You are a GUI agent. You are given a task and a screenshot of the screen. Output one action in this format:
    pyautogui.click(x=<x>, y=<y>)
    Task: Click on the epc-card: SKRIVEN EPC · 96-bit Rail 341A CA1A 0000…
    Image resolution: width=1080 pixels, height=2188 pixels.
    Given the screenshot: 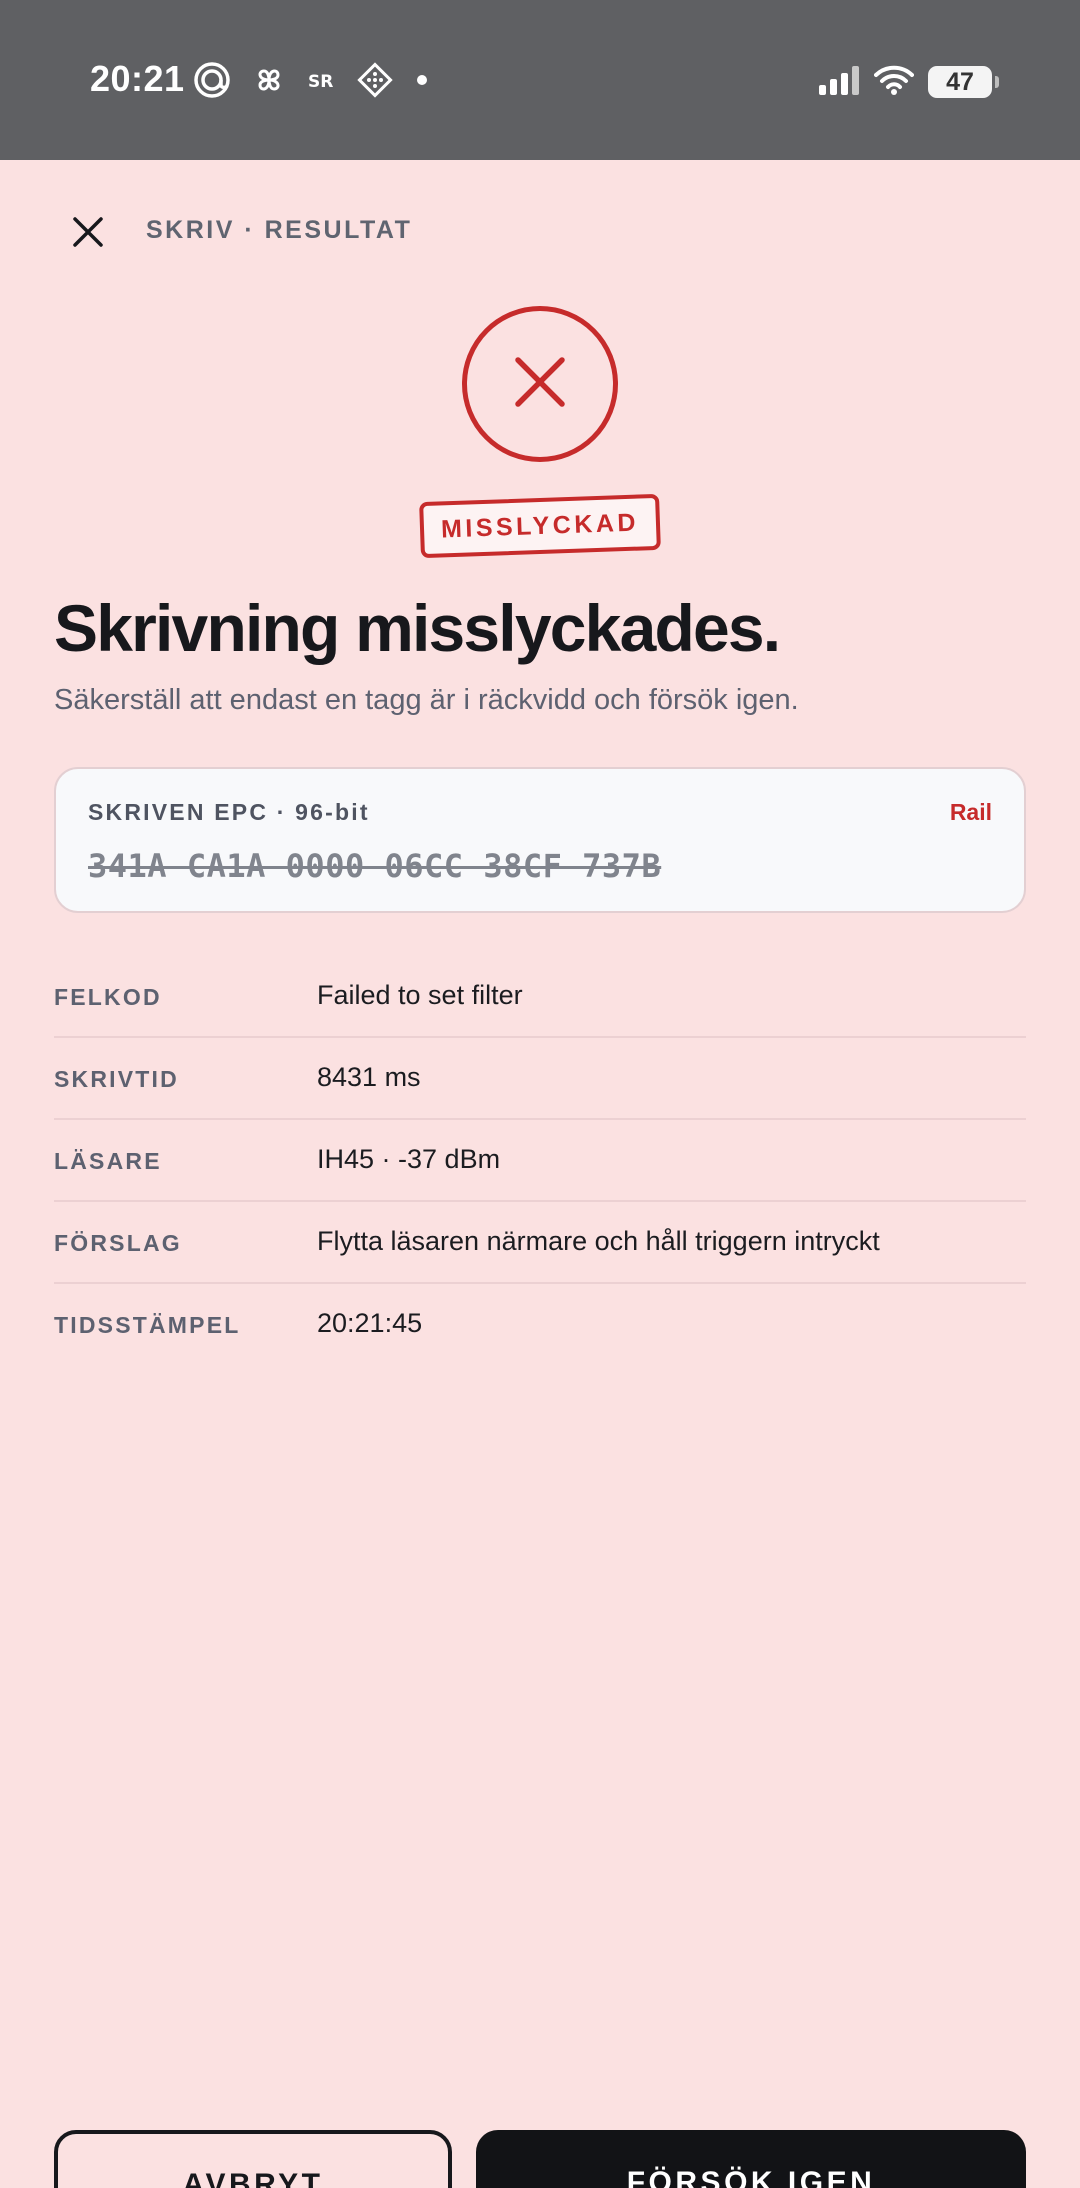 What is the action you would take?
    pyautogui.click(x=540, y=840)
    